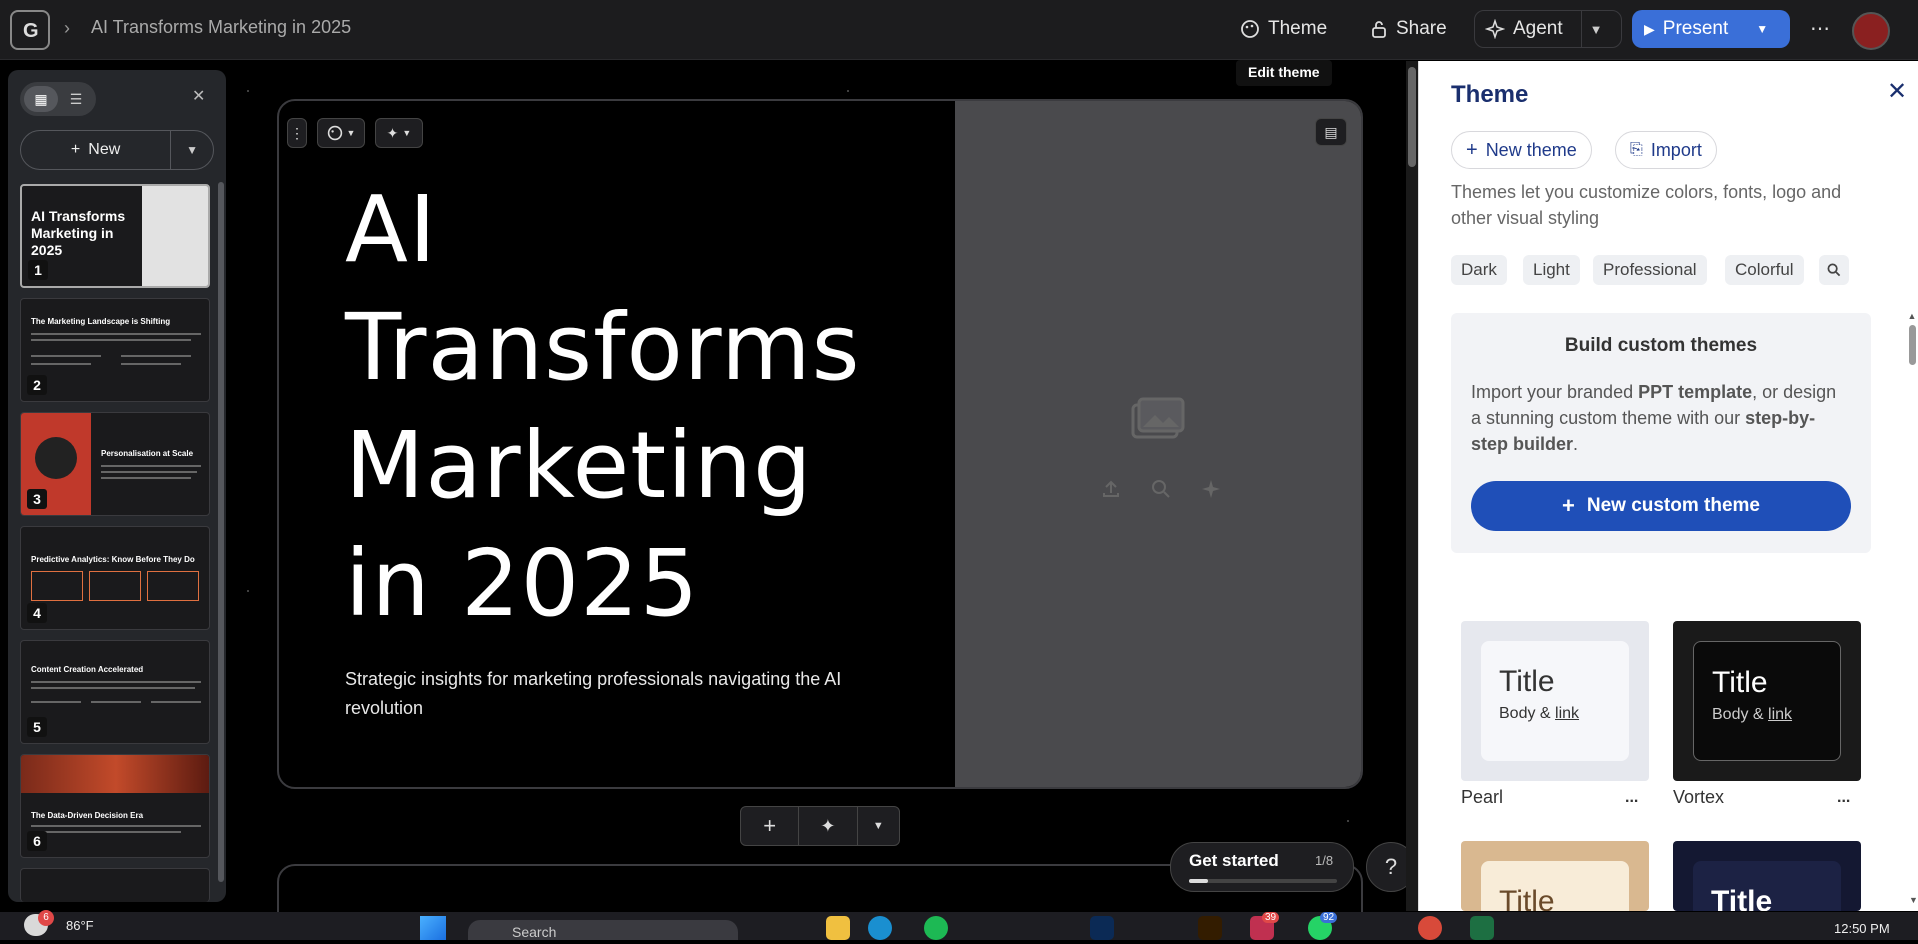 The width and height of the screenshot is (1918, 944). Describe the element at coordinates (1740, 682) in the screenshot. I see `theme-preview-title: Title` at that location.